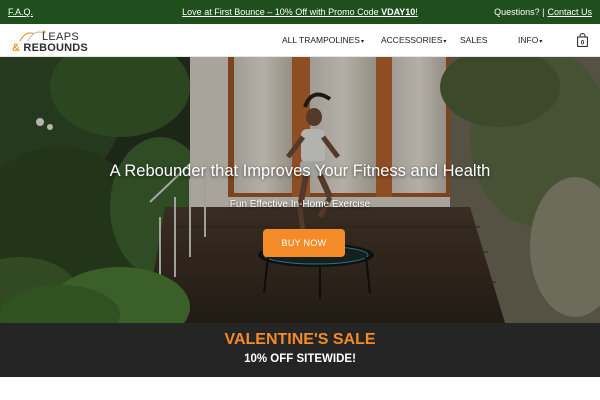 This screenshot has height=400, width=600. I want to click on nav-info-label: INFO, so click(528, 40).